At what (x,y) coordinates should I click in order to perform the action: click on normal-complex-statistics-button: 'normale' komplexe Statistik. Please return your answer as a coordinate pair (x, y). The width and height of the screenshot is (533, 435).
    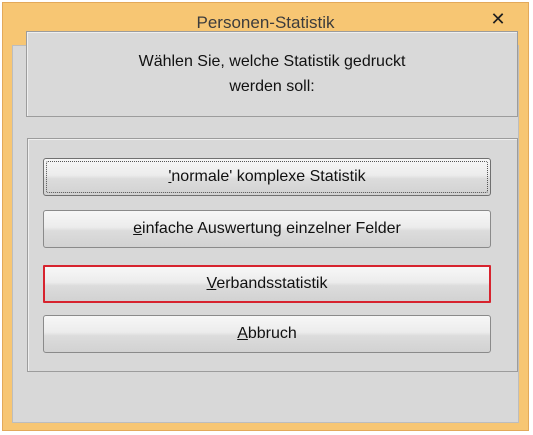
    Looking at the image, I should click on (267, 177).